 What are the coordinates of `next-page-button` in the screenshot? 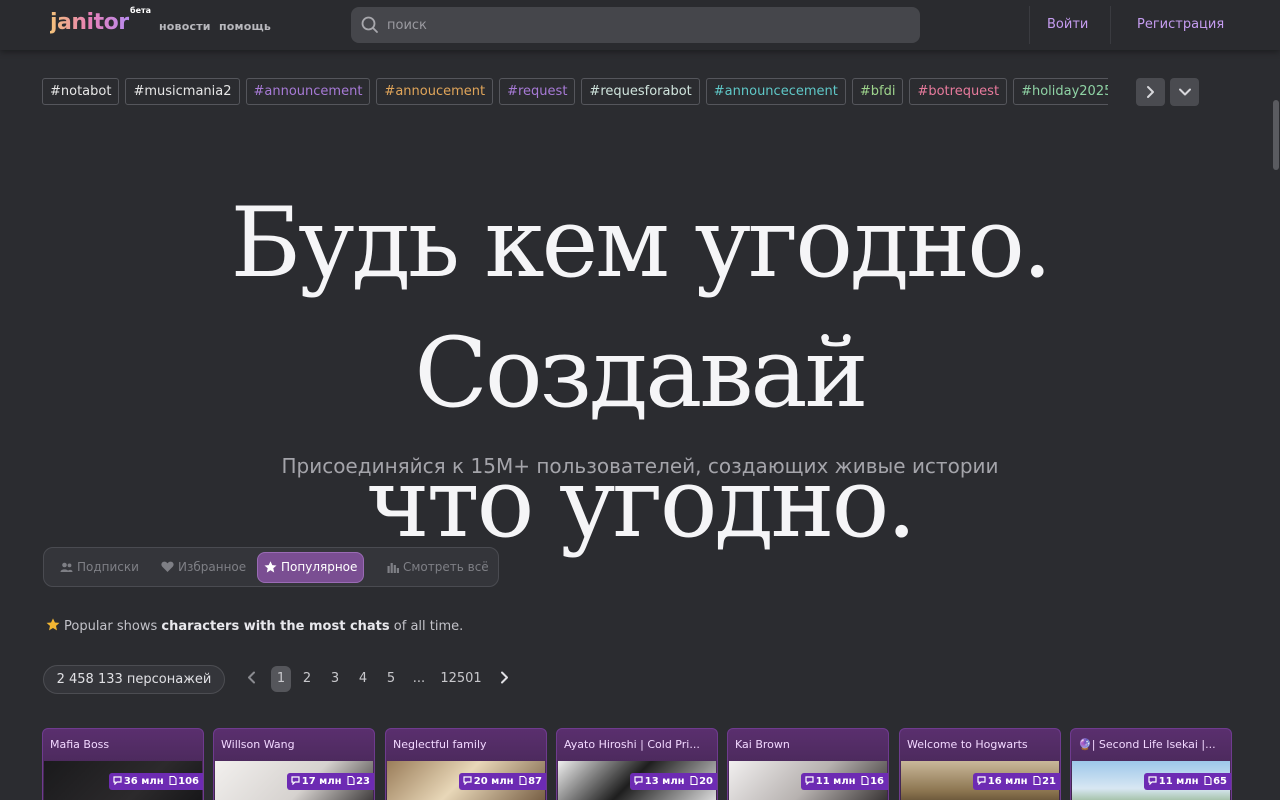 It's located at (504, 679).